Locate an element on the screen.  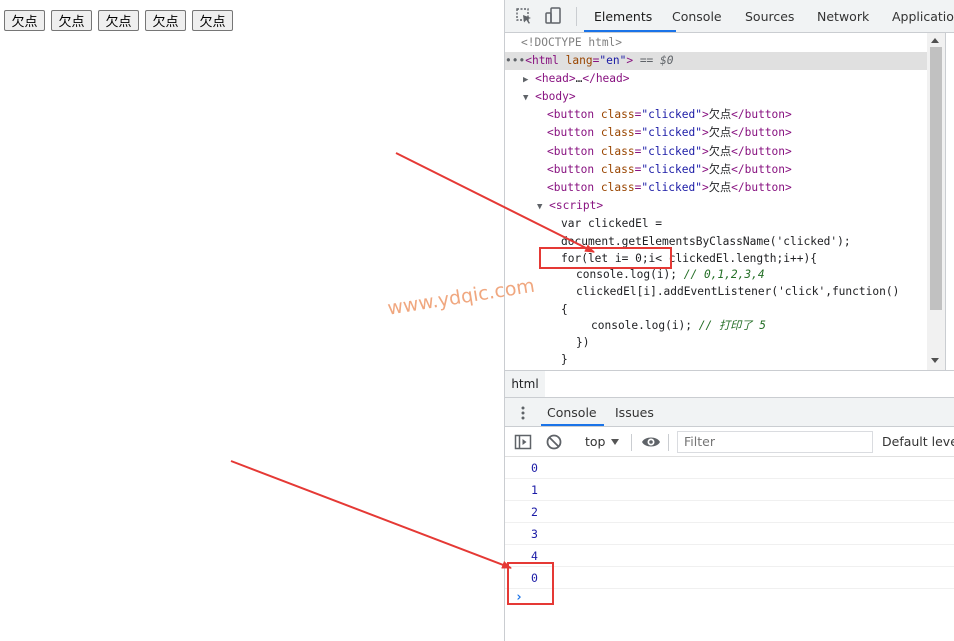
drawer-tab-issues: Issues is located at coordinates (634, 412).